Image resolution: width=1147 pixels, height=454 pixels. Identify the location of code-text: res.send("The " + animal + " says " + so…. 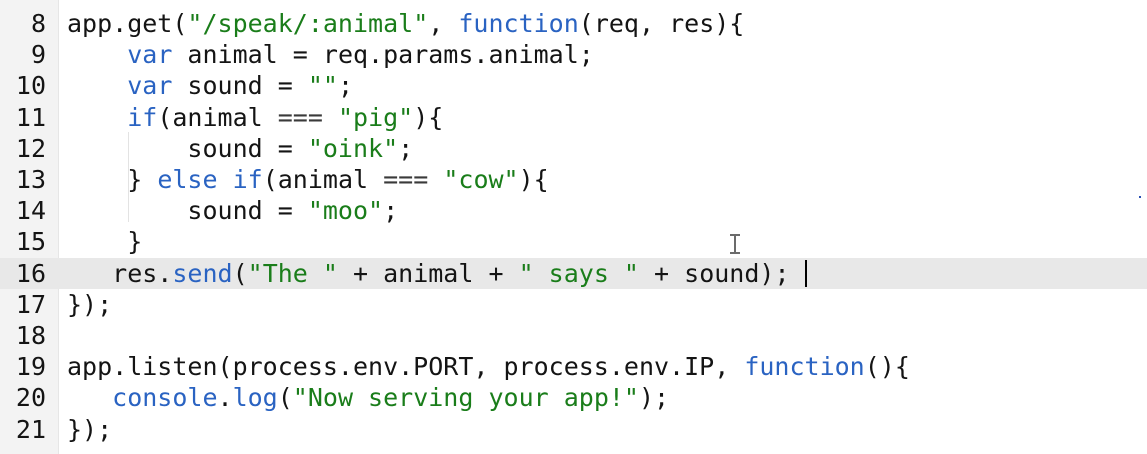
(436, 273).